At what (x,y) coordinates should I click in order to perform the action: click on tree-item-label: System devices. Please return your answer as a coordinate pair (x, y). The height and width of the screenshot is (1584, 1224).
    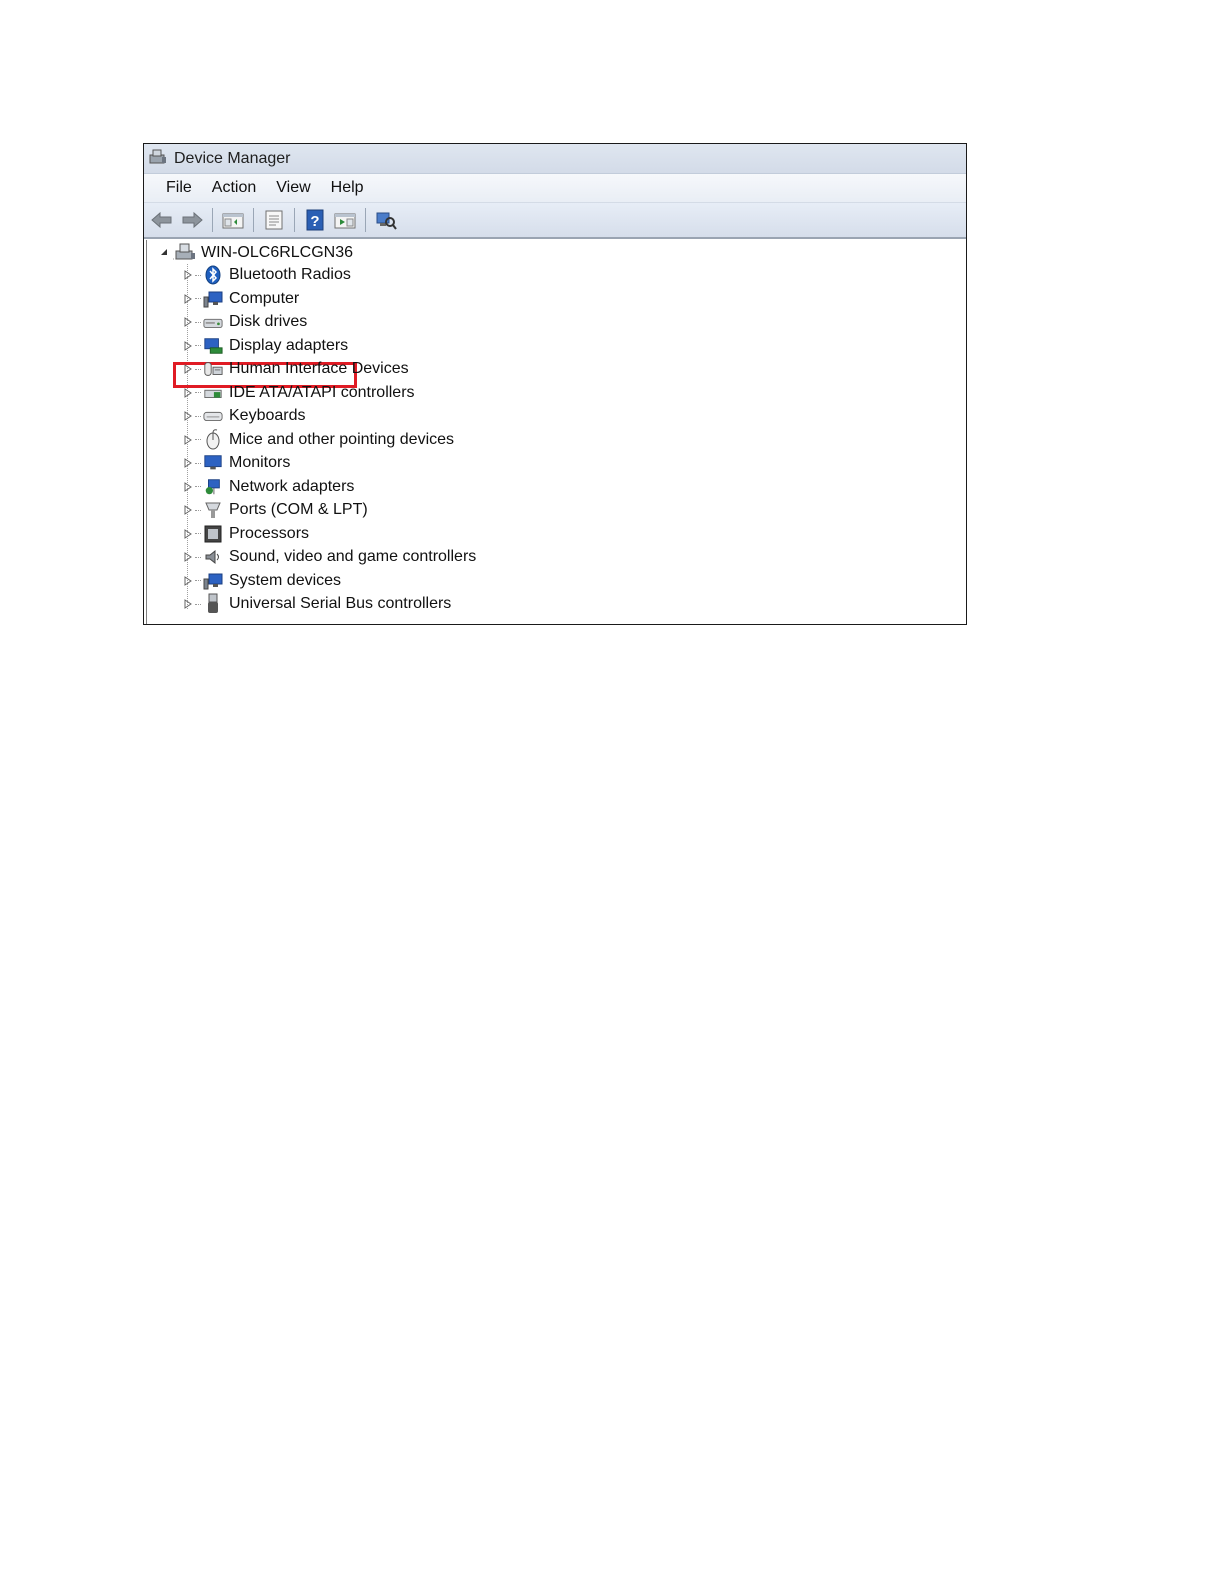
    Looking at the image, I should click on (285, 580).